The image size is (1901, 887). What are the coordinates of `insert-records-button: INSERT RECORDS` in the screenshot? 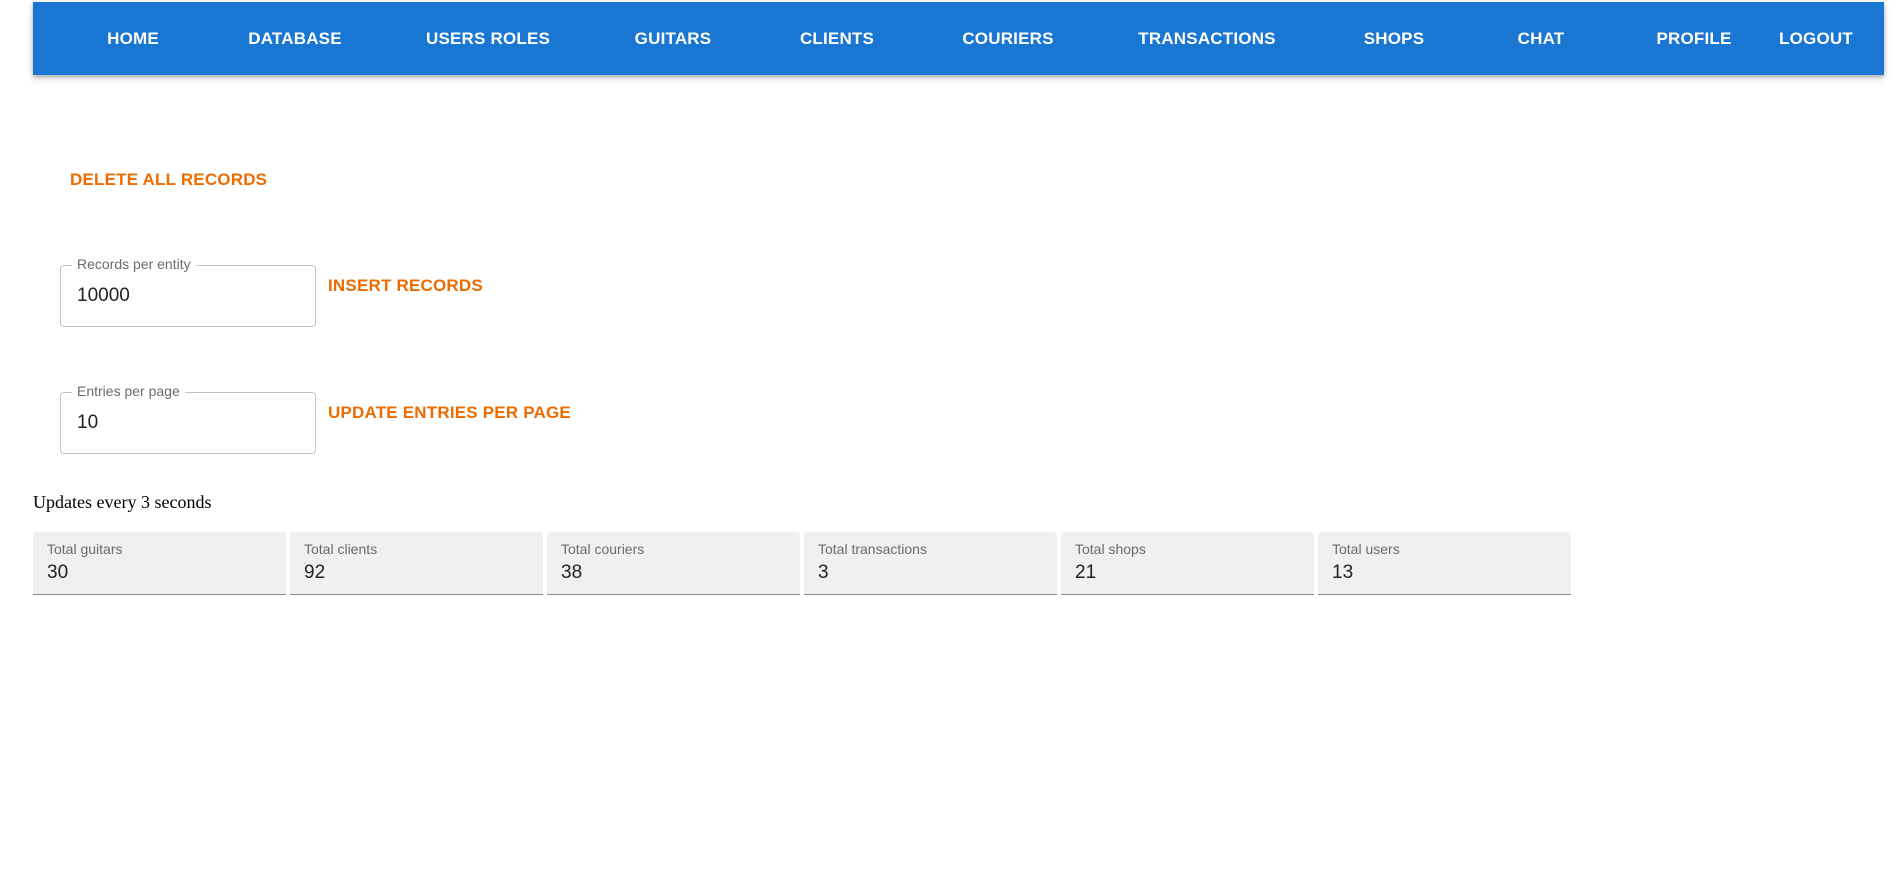 It's located at (405, 286).